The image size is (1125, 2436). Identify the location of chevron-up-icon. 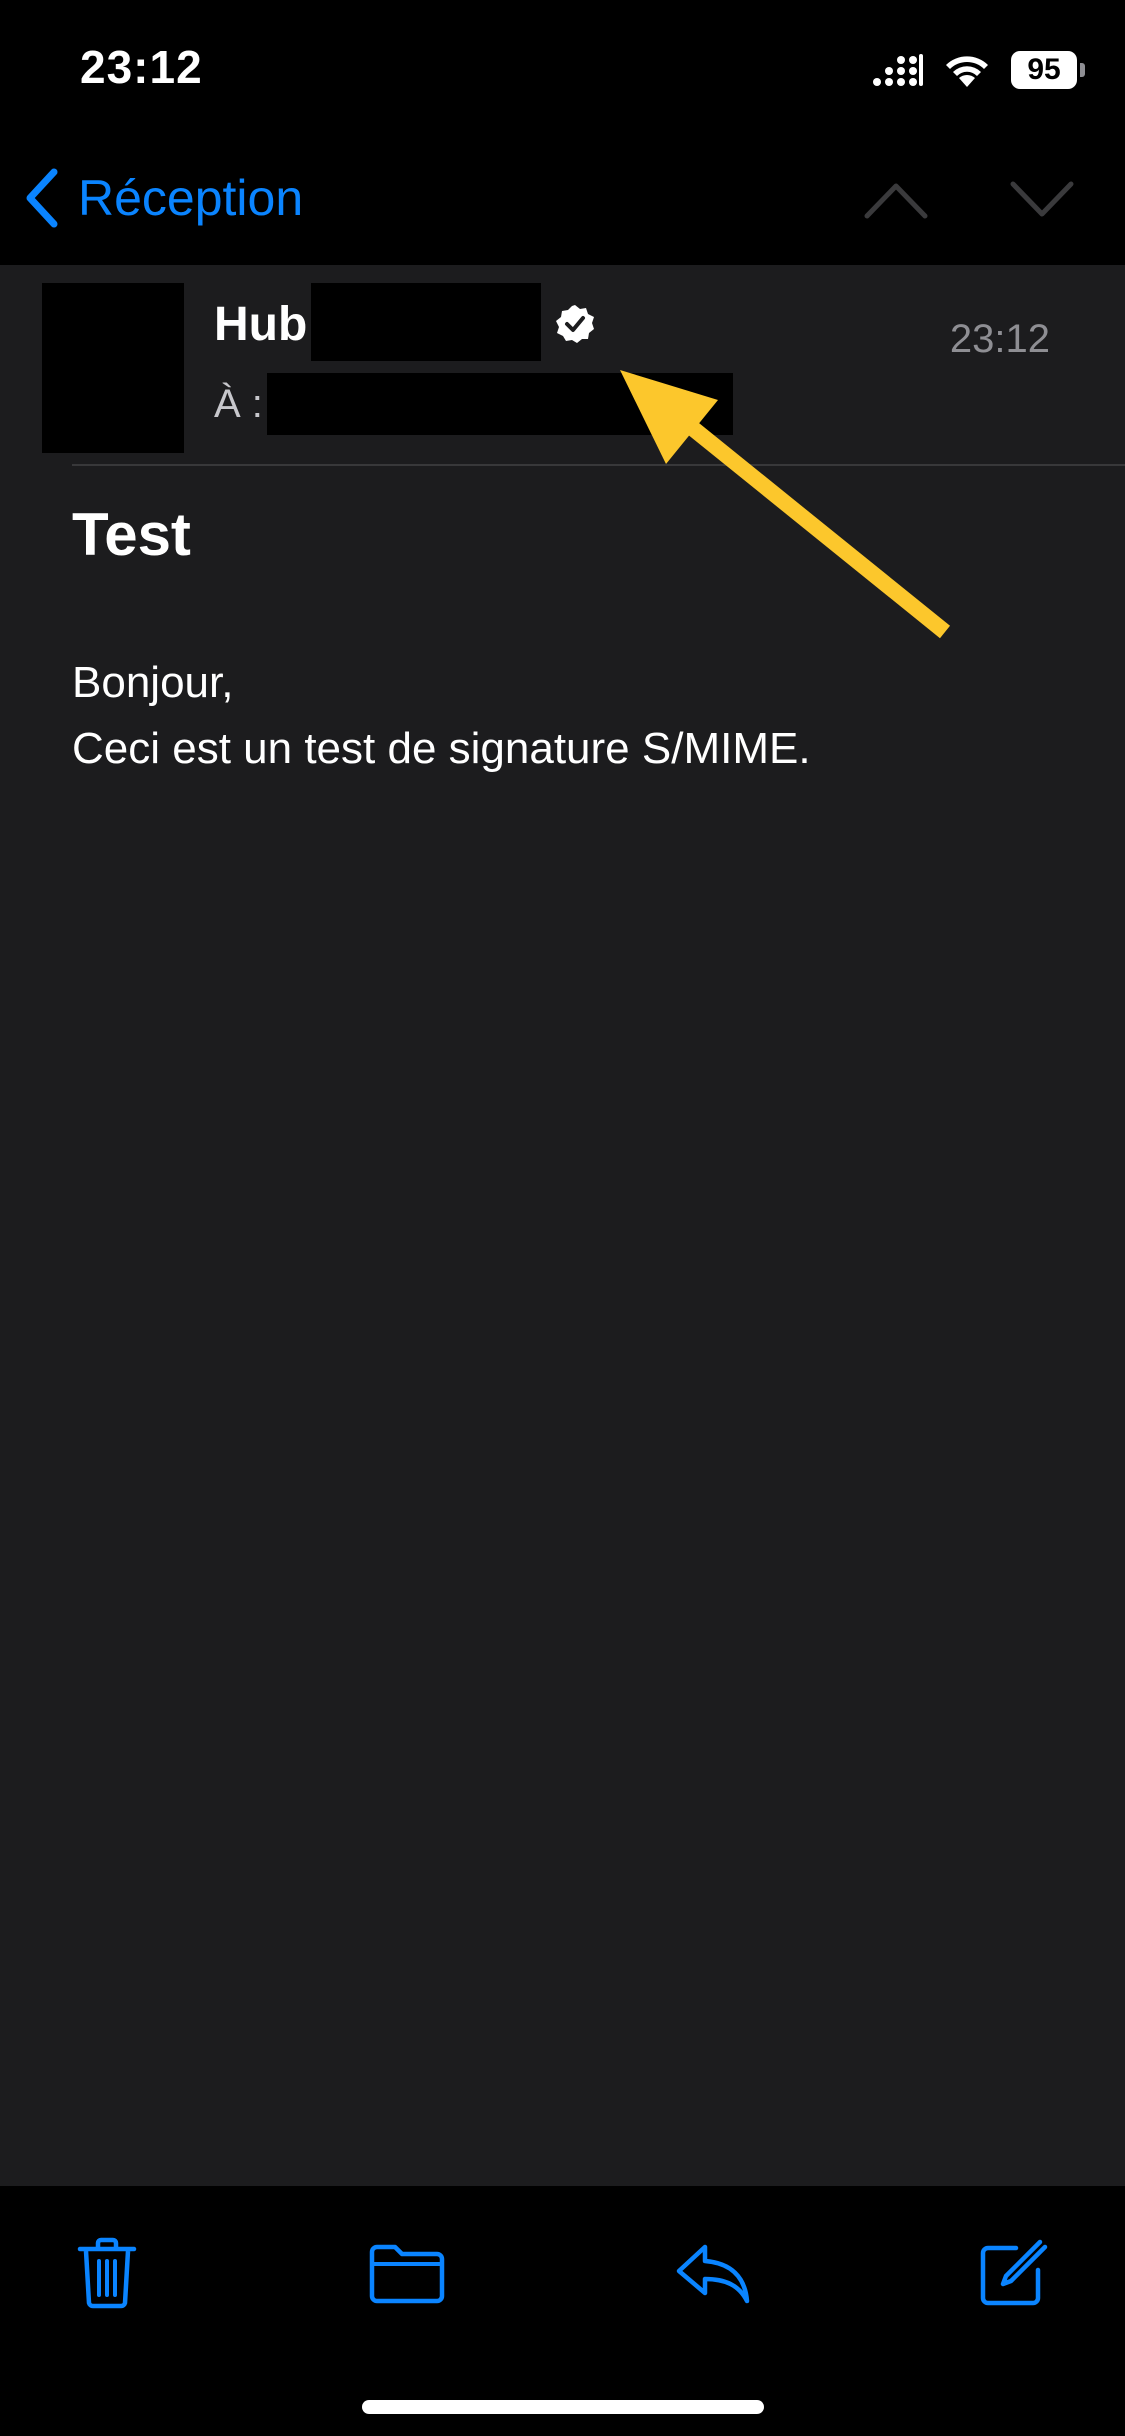
(896, 201).